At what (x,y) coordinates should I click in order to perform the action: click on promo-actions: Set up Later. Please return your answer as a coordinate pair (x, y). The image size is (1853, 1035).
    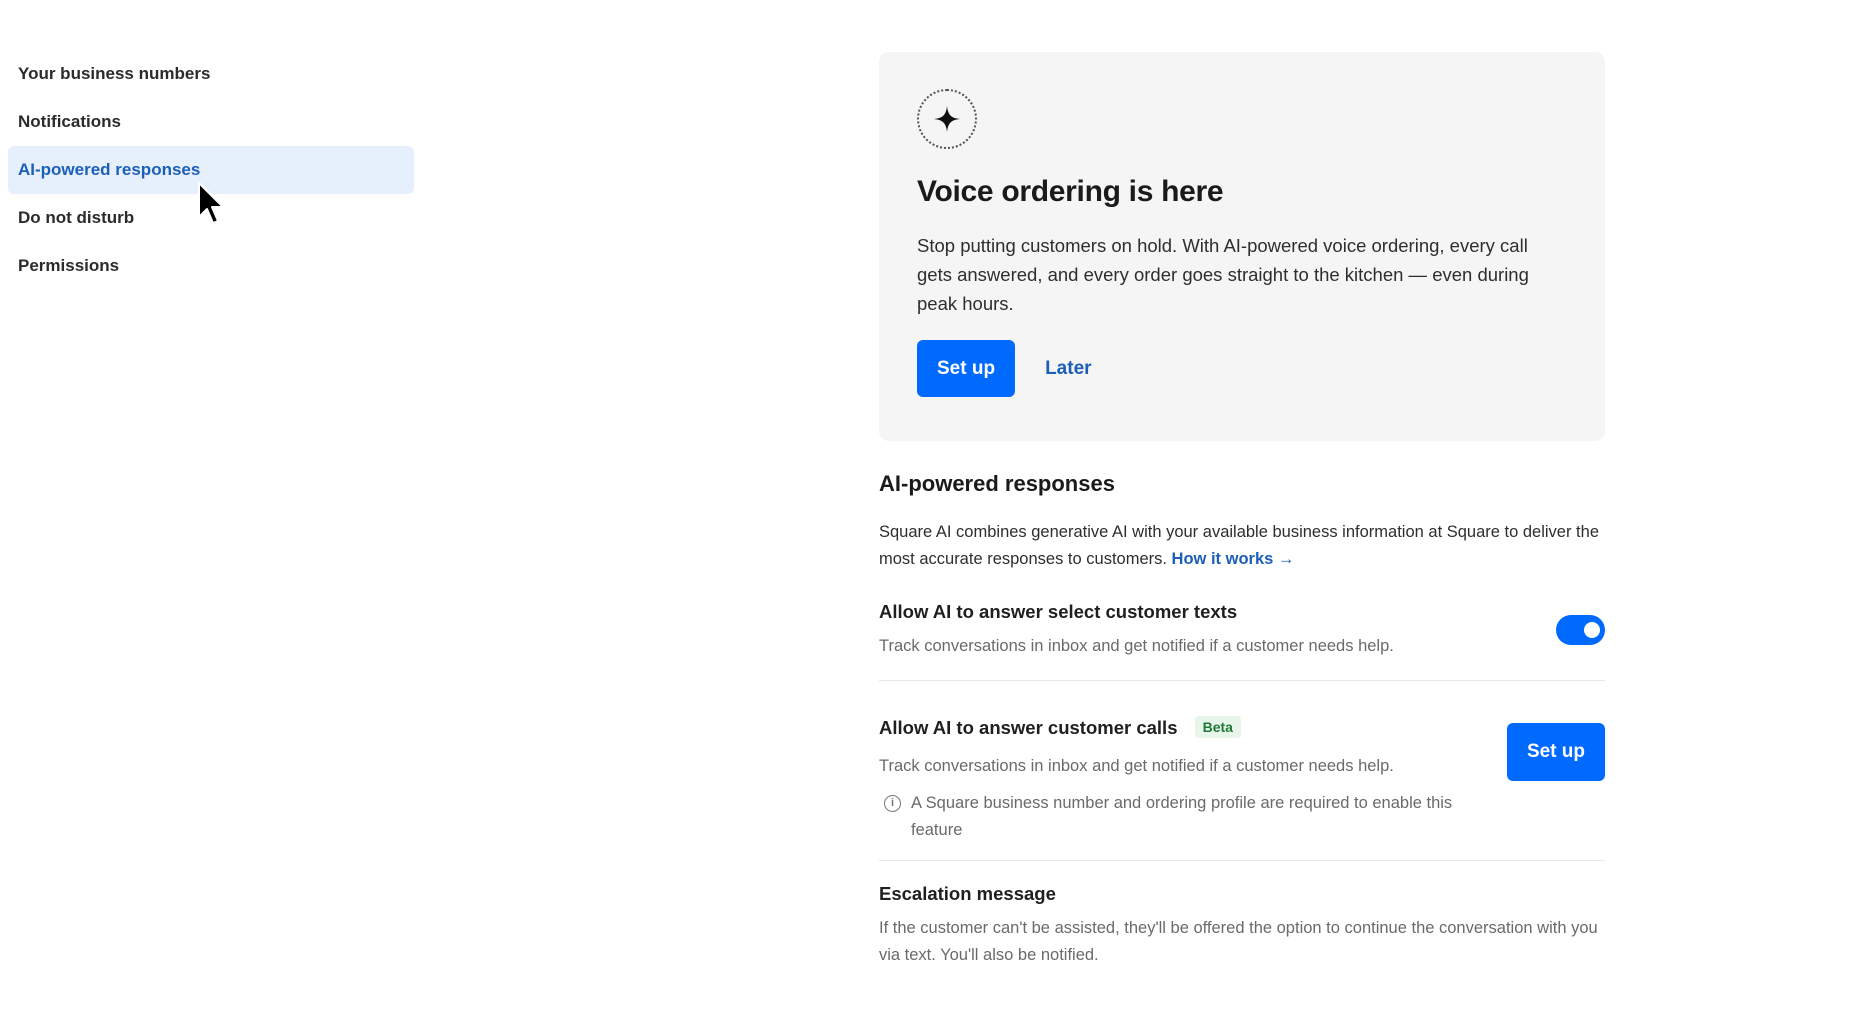
    Looking at the image, I should click on (1242, 368).